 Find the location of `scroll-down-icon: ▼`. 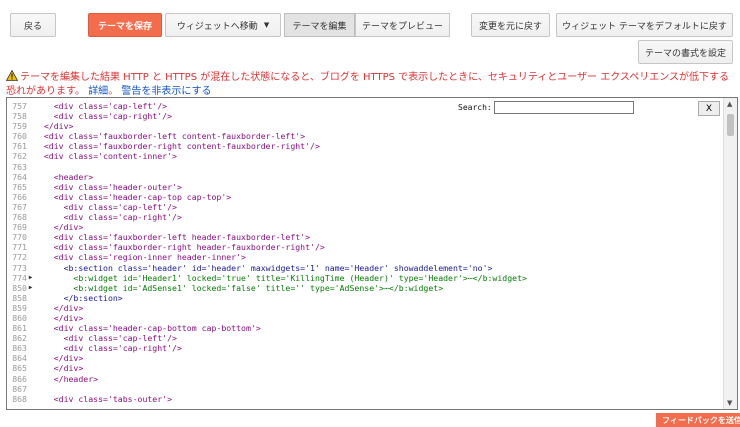

scroll-down-icon: ▼ is located at coordinates (729, 403).